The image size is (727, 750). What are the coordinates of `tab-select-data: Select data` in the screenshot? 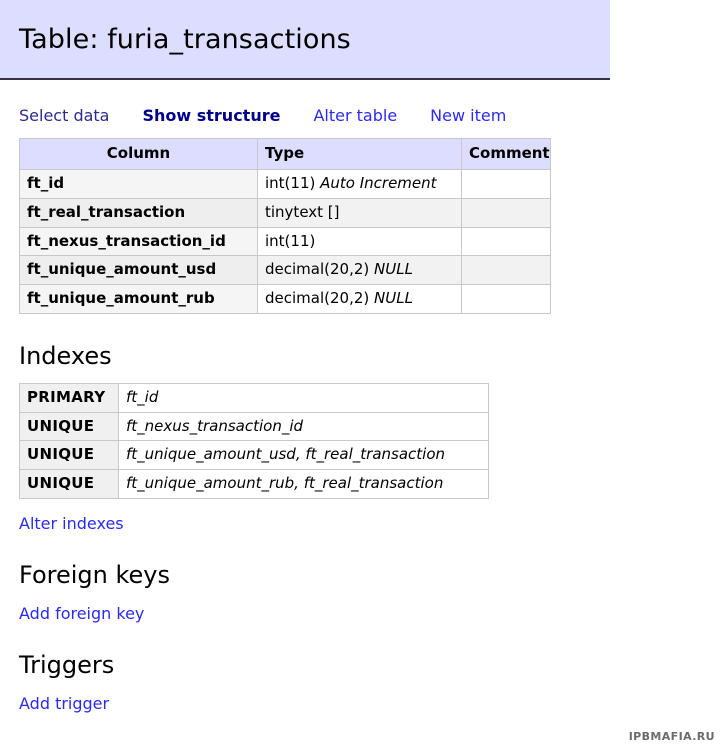 It's located at (64, 115).